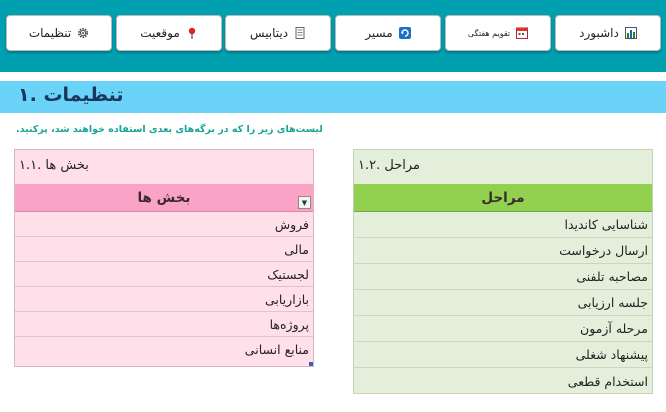  I want to click on departments-column-header: بخش ها ▼, so click(164, 198).